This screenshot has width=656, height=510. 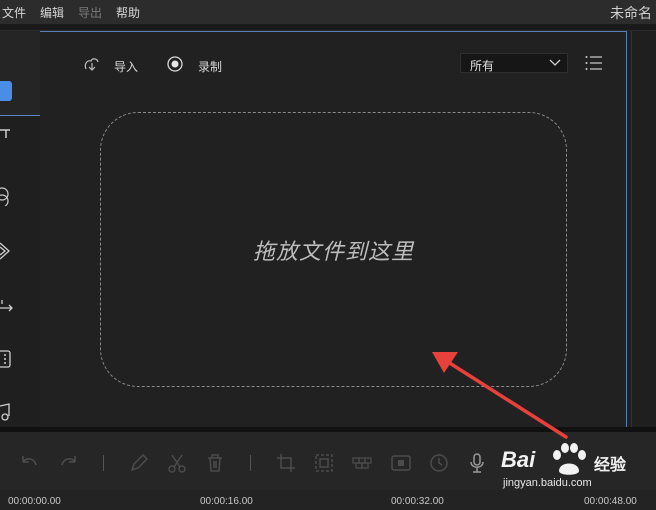 What do you see at coordinates (68, 463) in the screenshot?
I see `redo-icon` at bounding box center [68, 463].